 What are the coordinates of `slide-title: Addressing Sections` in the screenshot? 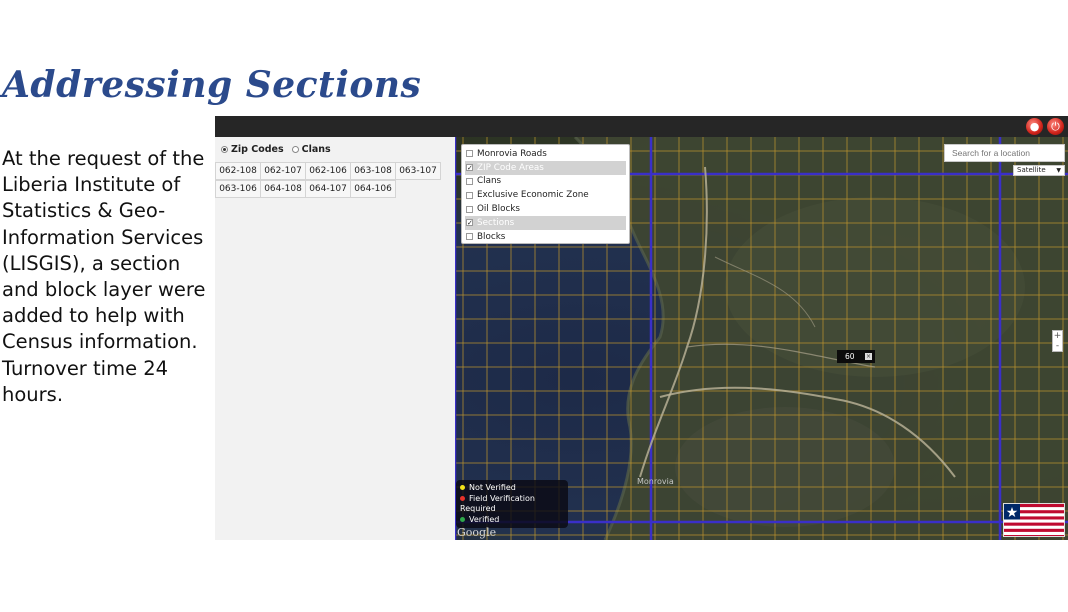 It's located at (212, 85).